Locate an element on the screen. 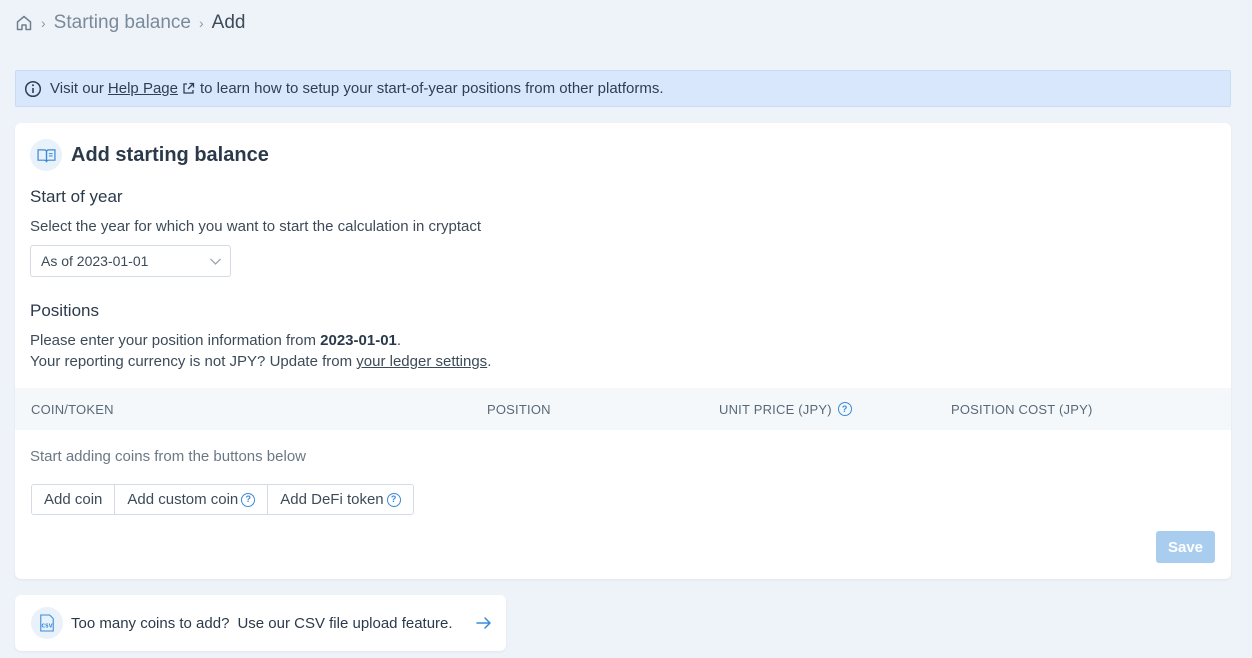 Image resolution: width=1252 pixels, height=658 pixels. column-header-position-cost: POSITION COST (JPY) is located at coordinates (1022, 409).